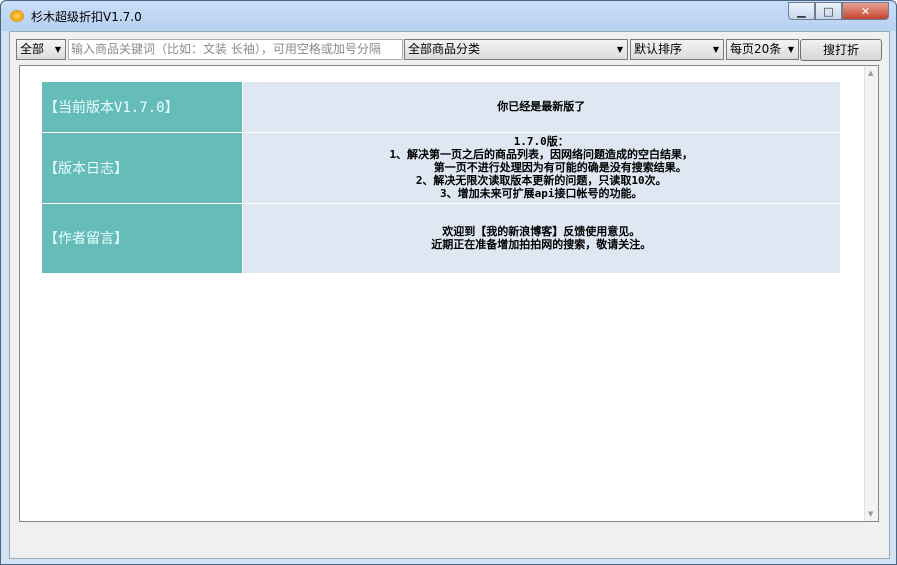  I want to click on window-title: 杉木超级折扣V1.7.0, so click(86, 17).